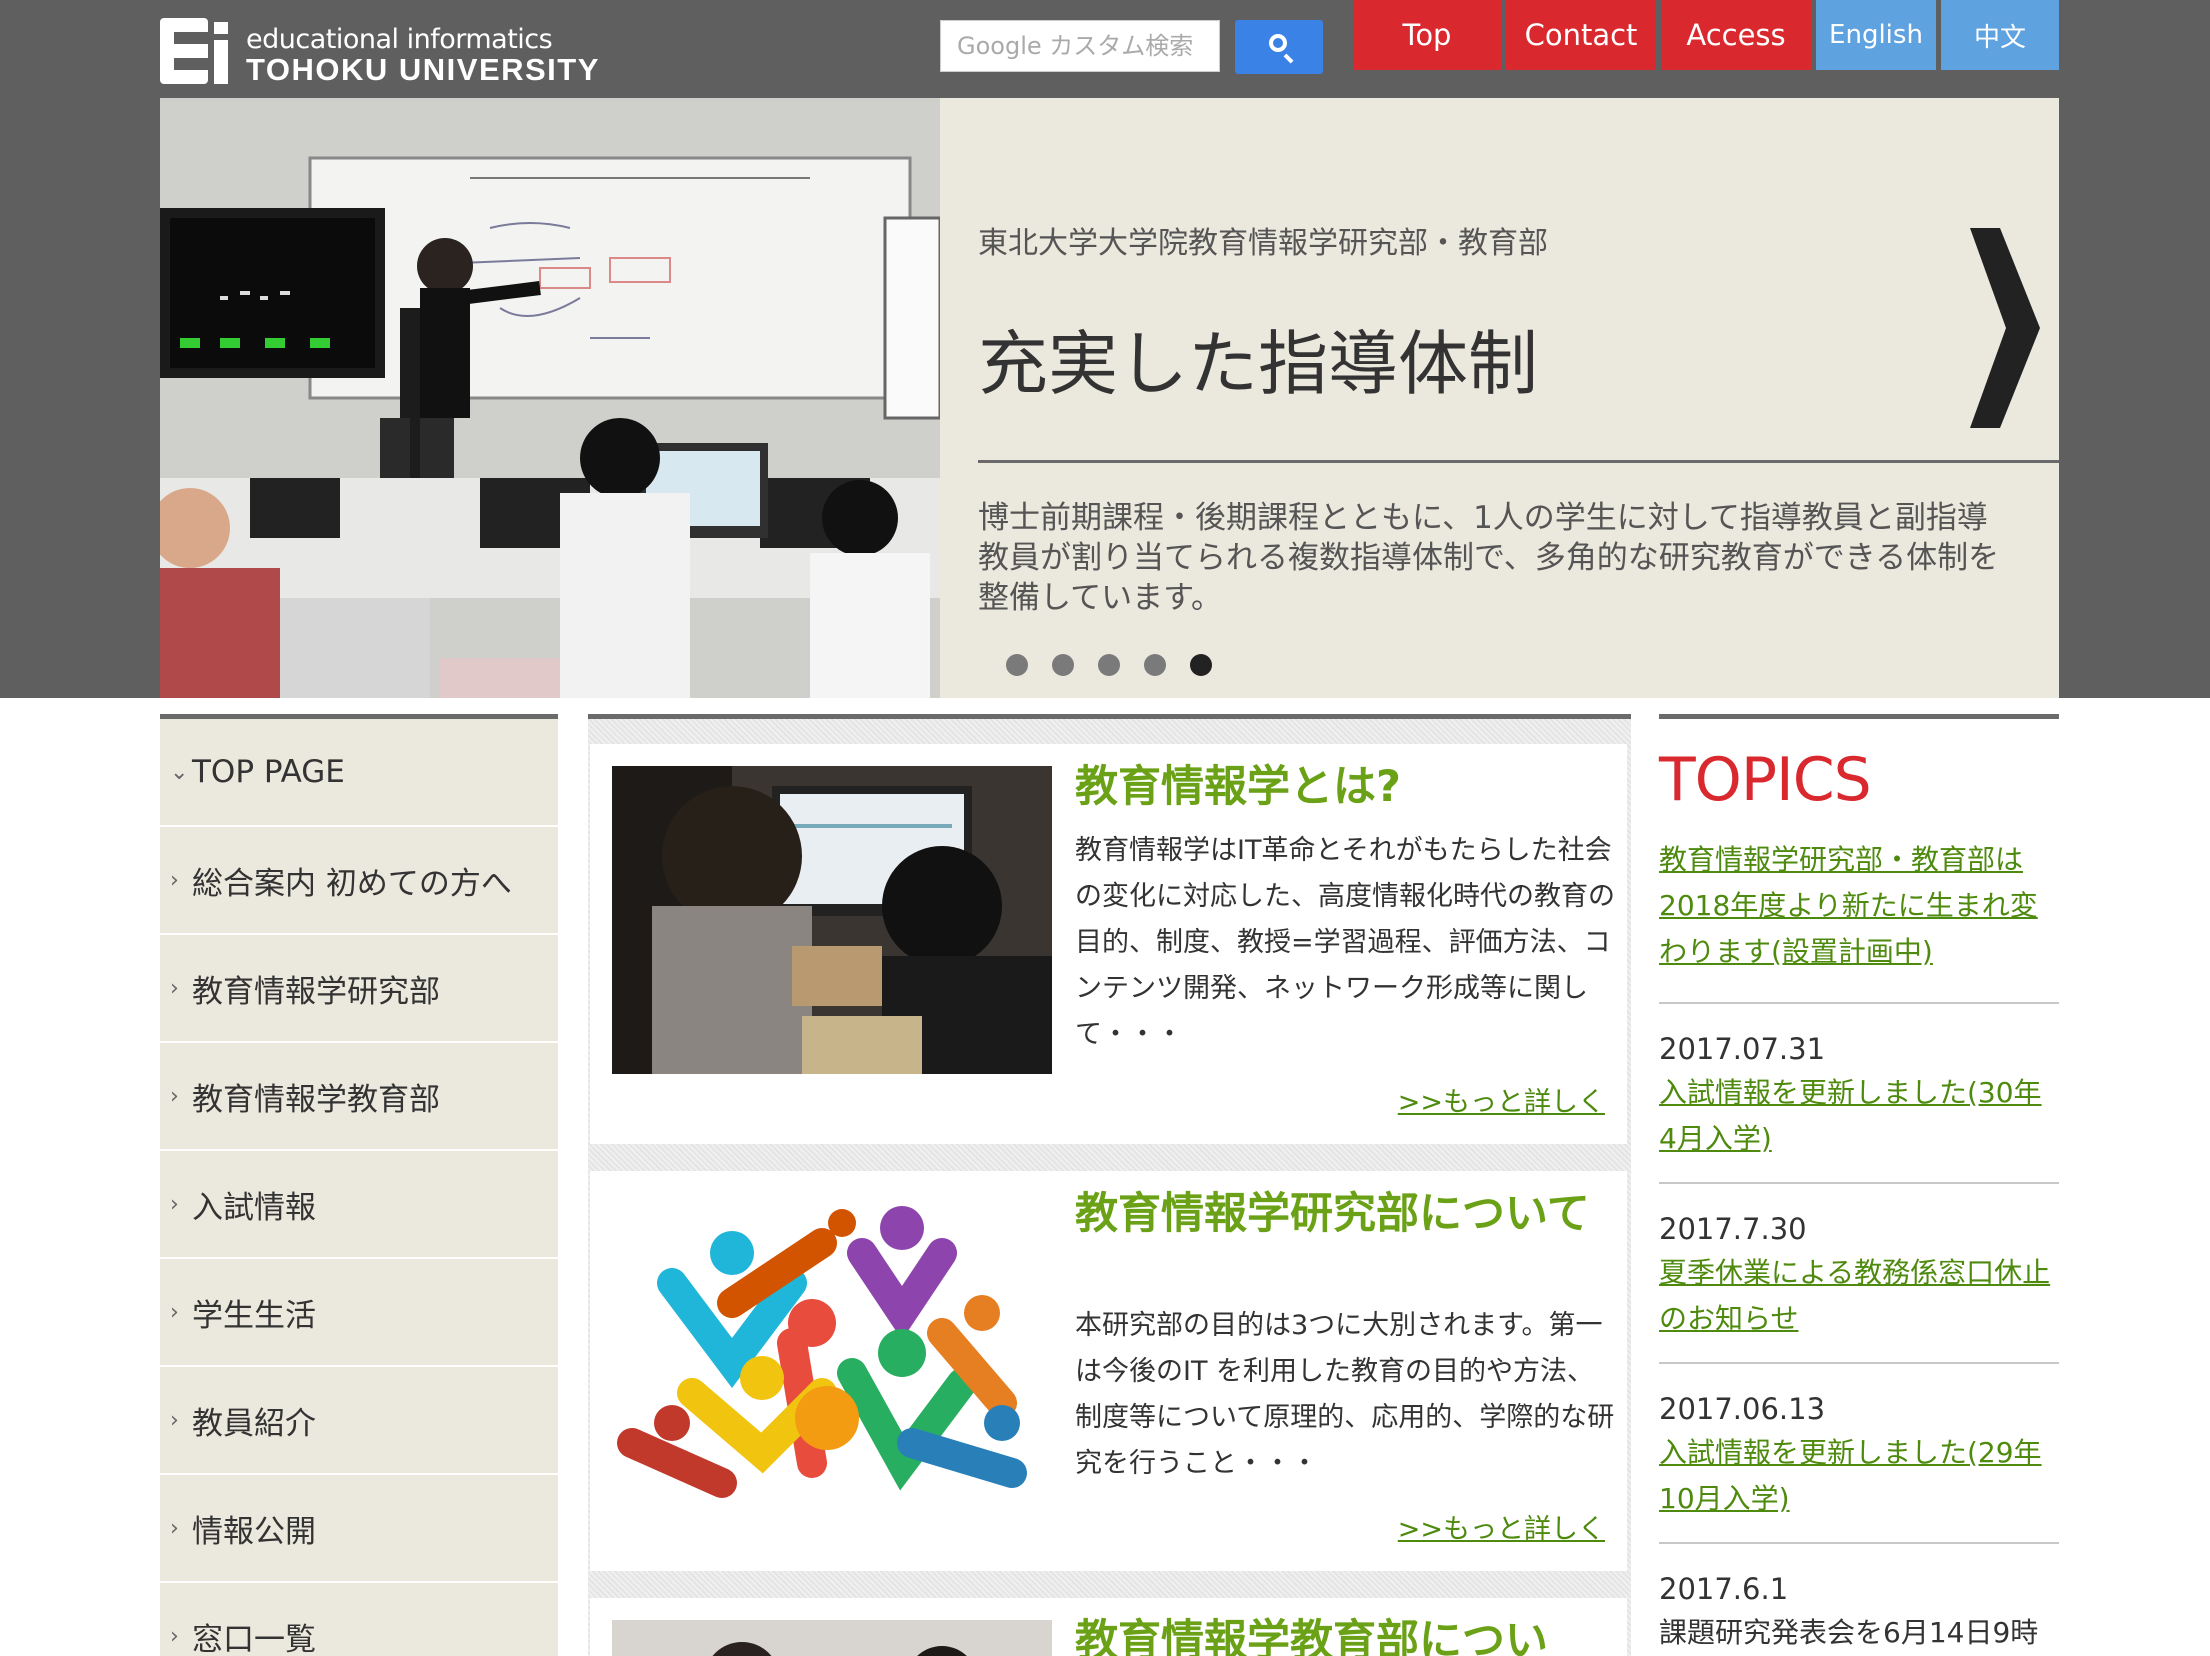  What do you see at coordinates (1876, 35) in the screenshot?
I see `nav-english-link: English` at bounding box center [1876, 35].